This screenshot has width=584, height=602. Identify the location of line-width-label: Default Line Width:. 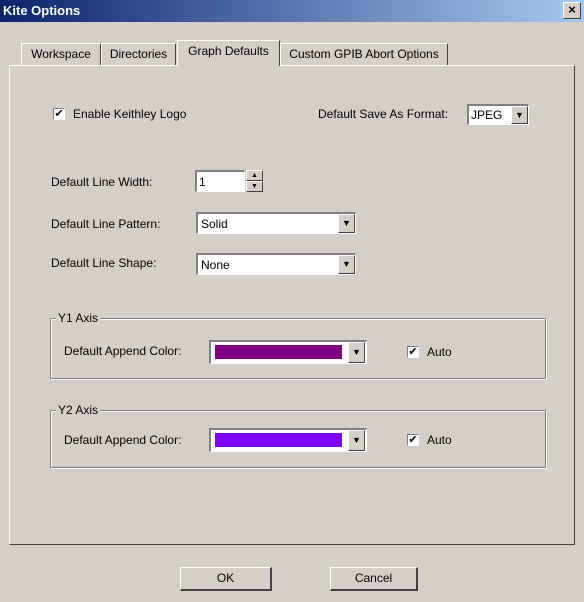
(102, 182).